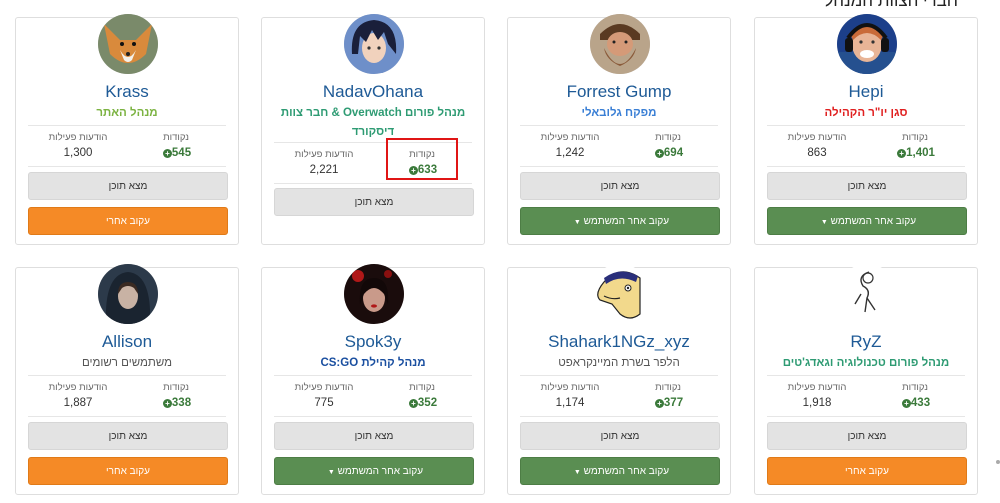 The height and width of the screenshot is (503, 1000). What do you see at coordinates (374, 294) in the screenshot?
I see `red-portrait-avatar` at bounding box center [374, 294].